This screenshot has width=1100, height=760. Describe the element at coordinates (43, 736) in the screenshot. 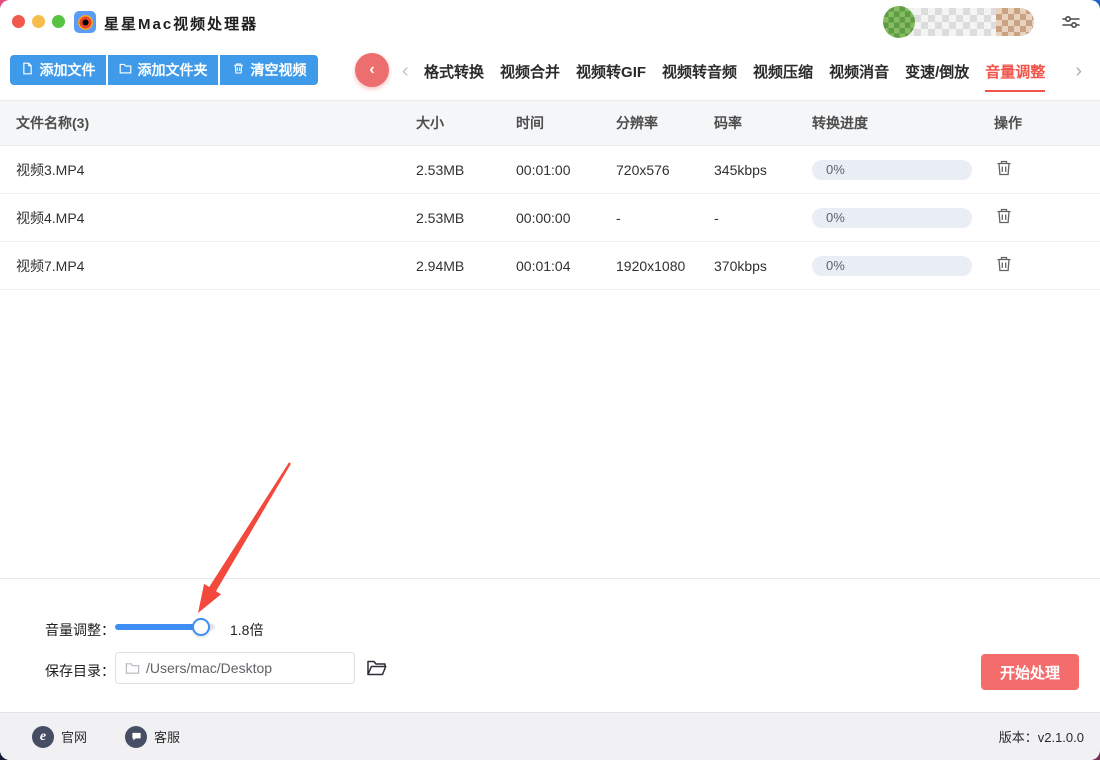

I see `browser-e-icon: e` at that location.